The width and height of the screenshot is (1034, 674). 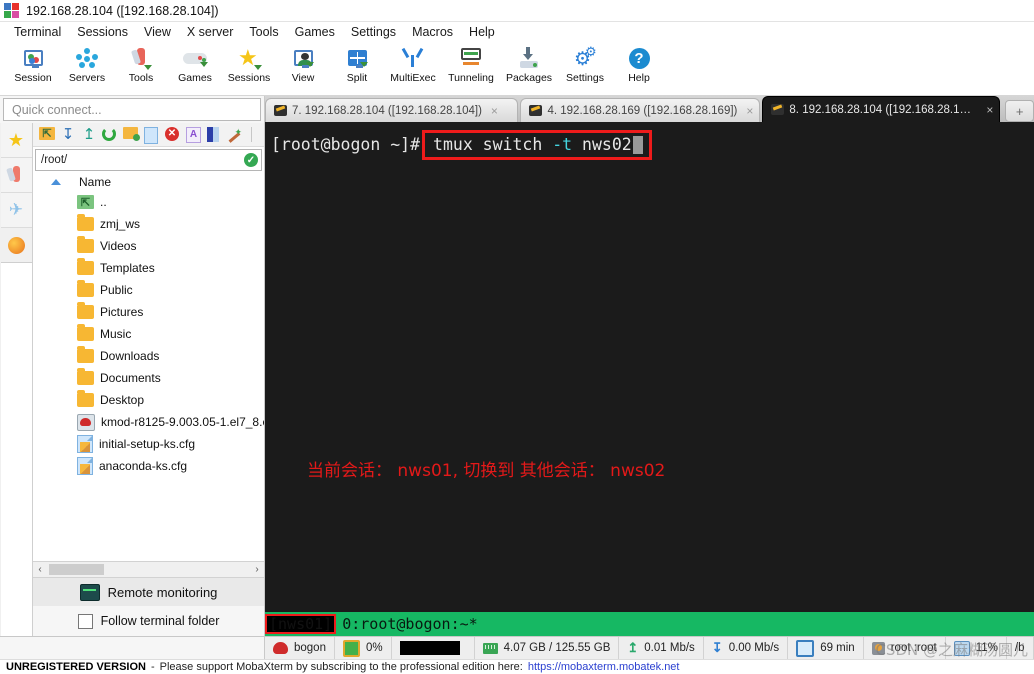 What do you see at coordinates (257, 569) in the screenshot?
I see `scroll-right-arrow: ›` at bounding box center [257, 569].